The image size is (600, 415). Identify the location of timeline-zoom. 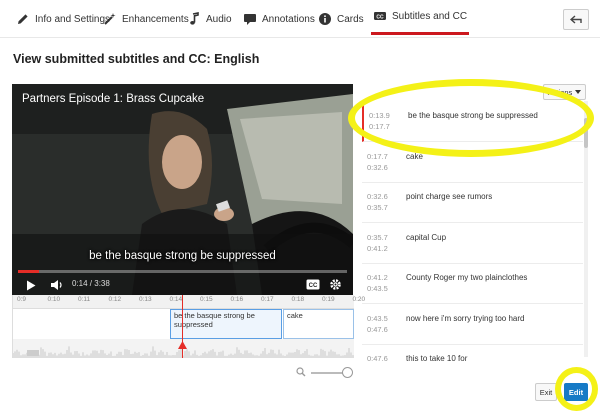
(326, 373).